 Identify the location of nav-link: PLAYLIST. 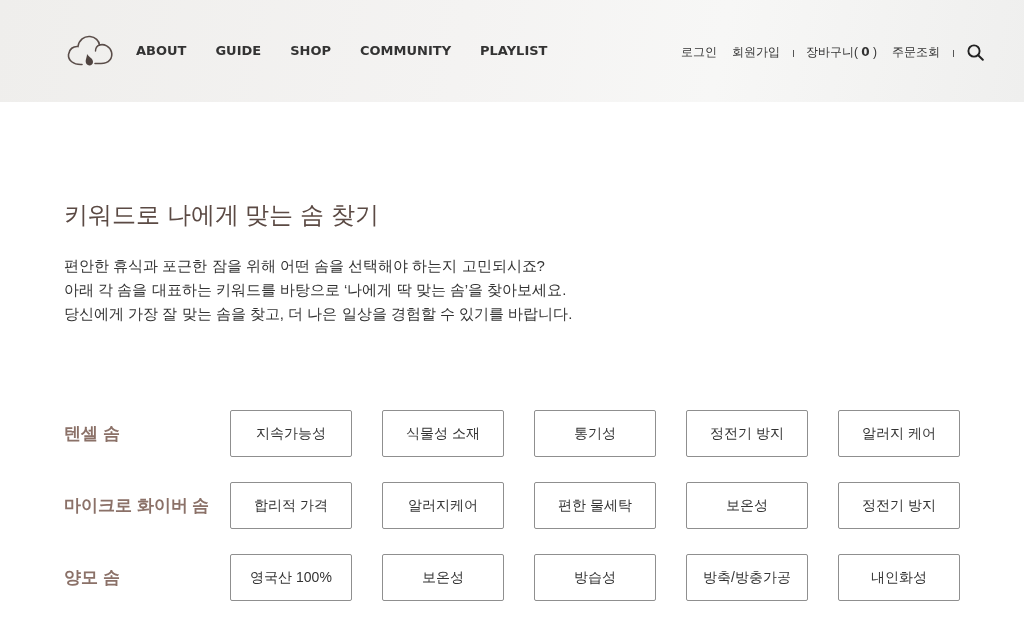
(514, 50).